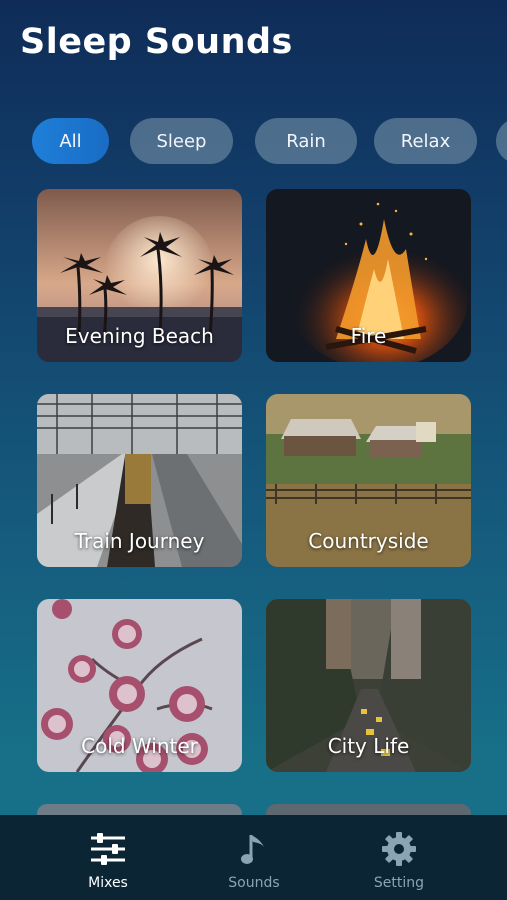  Describe the element at coordinates (254, 883) in the screenshot. I see `nav-label: Sounds` at that location.